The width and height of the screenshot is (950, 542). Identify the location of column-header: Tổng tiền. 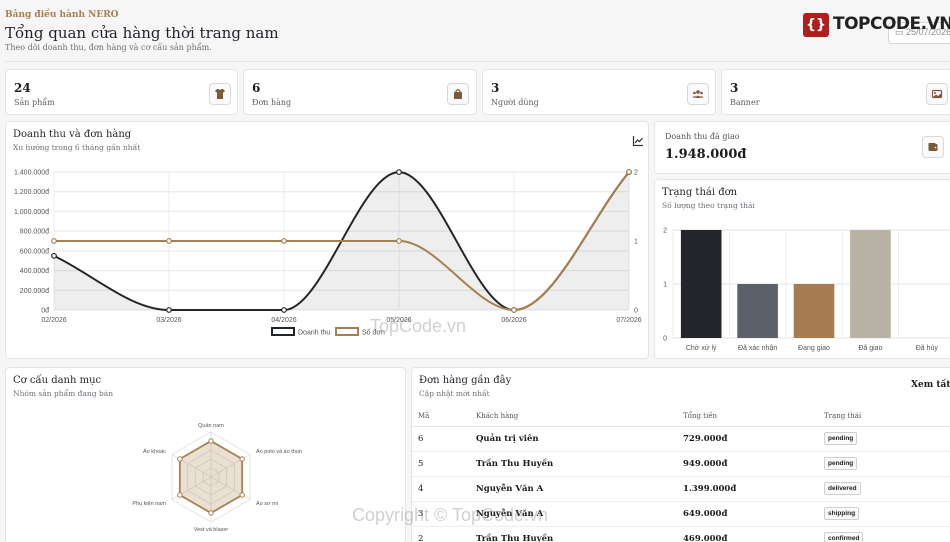
(747, 416).